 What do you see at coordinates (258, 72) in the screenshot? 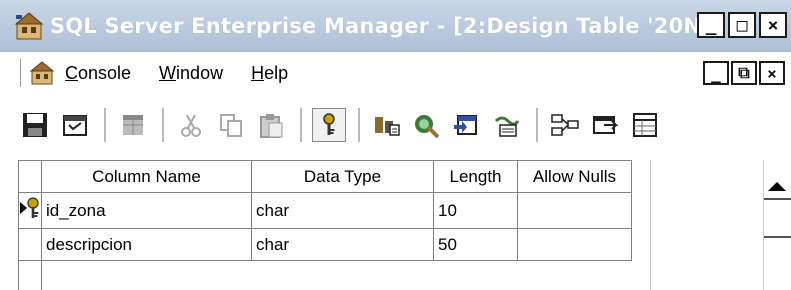
I see `menu-help-accel: H` at bounding box center [258, 72].